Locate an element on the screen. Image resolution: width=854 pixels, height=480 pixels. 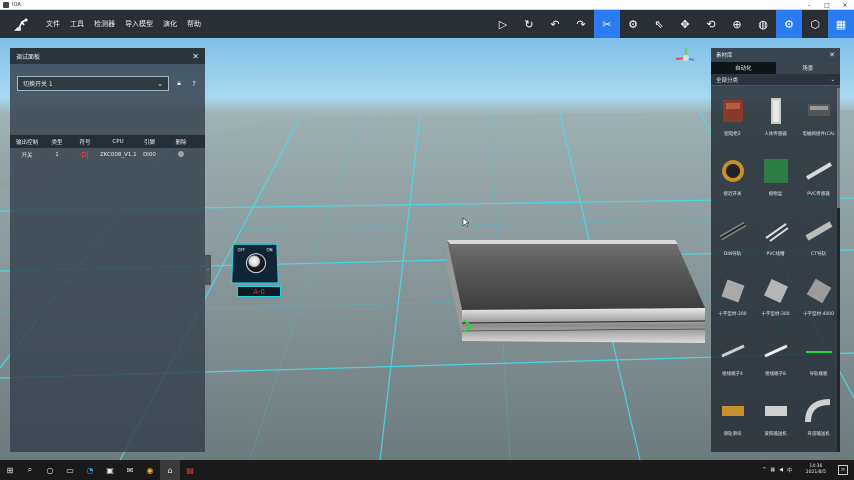
asset-item: 十字型材-200 is located at coordinates (732, 302).